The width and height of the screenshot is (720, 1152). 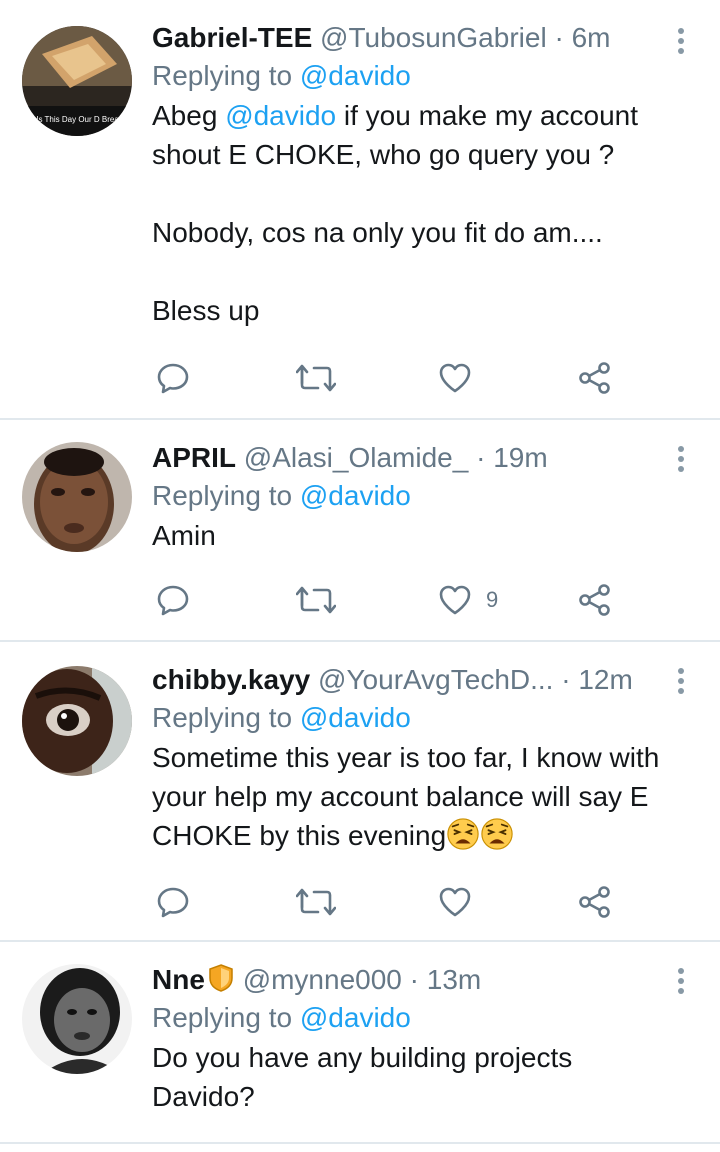 I want to click on tweet-text-paragraph: Bless up, so click(x=206, y=310).